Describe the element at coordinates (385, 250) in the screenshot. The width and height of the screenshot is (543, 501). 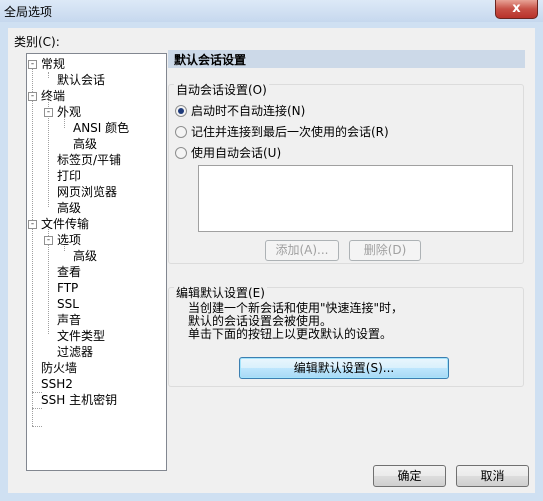
I see `delete-button: 删除(D)` at that location.